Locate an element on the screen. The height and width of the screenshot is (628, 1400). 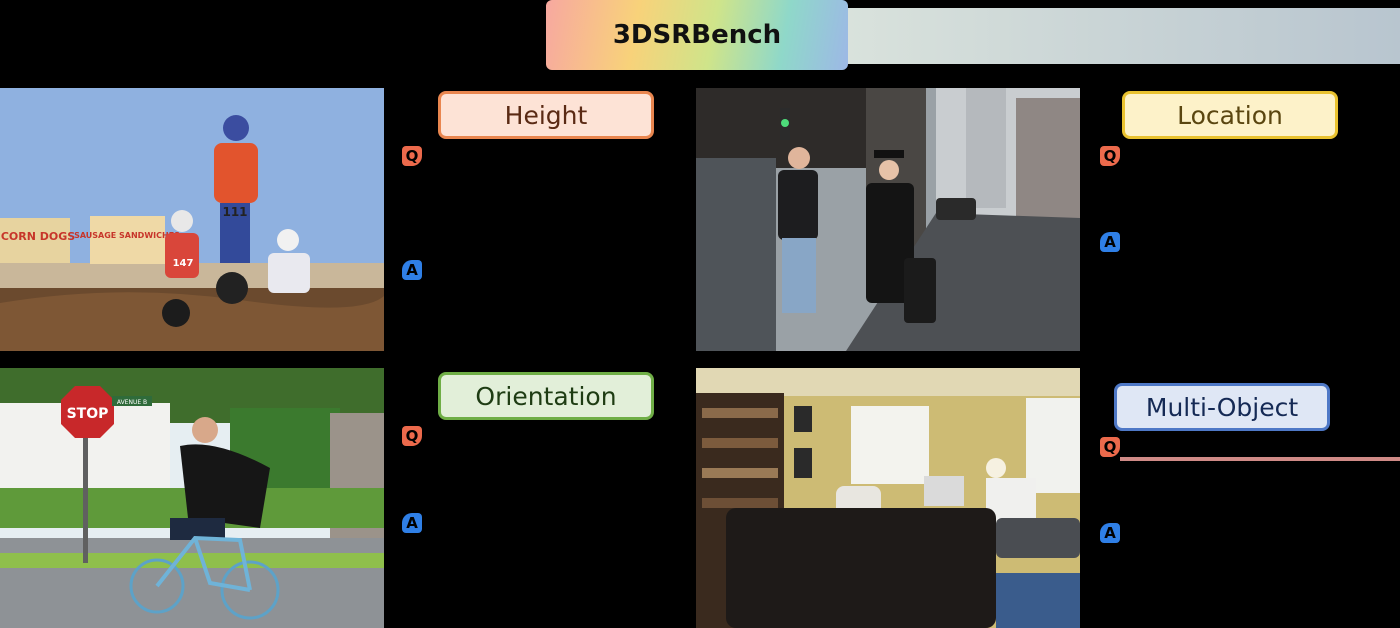
street-photo is located at coordinates (888, 219).